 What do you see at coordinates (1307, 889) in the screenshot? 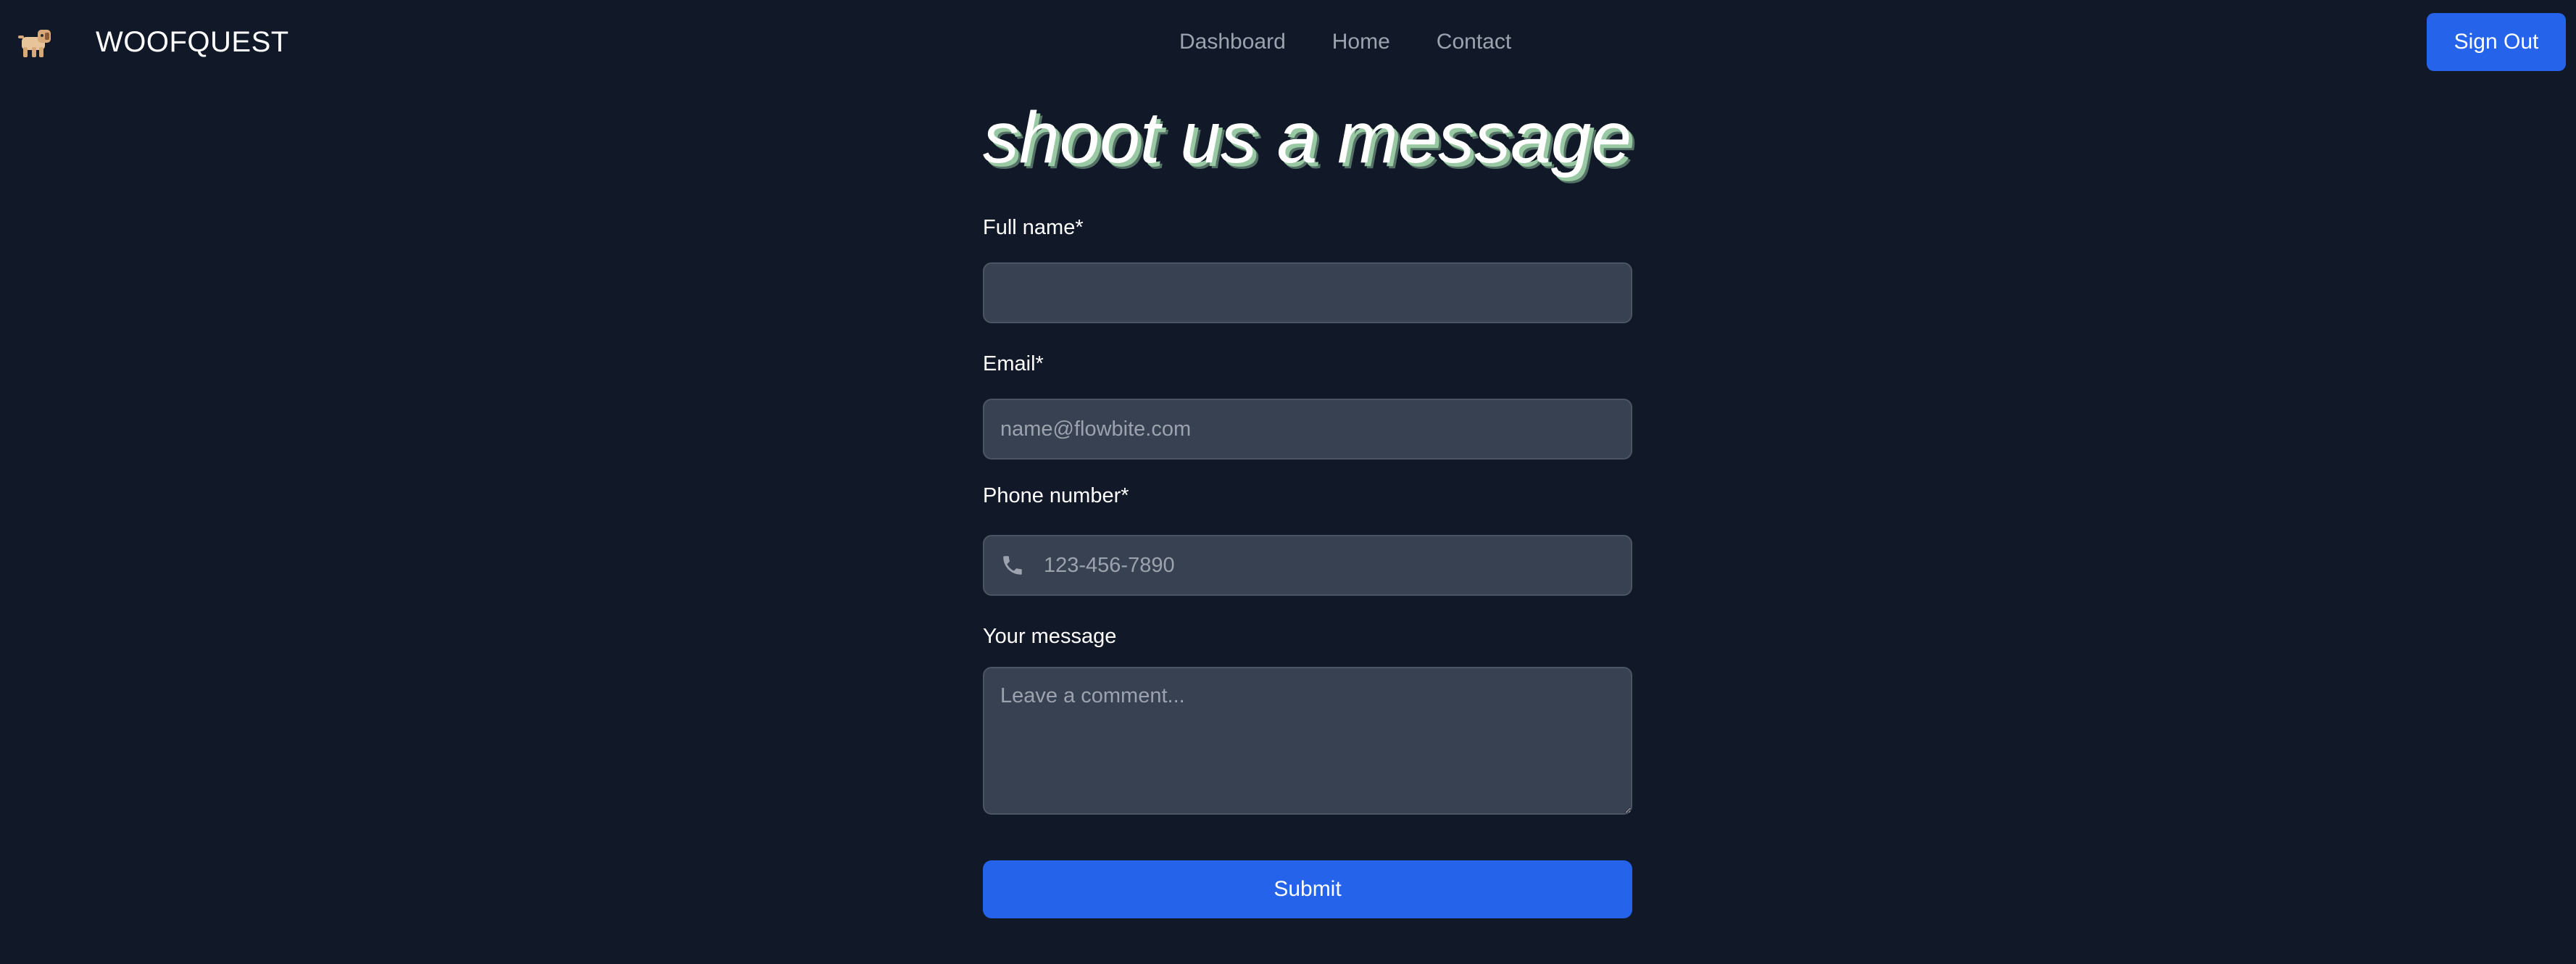
I see `submit-button: Submit` at bounding box center [1307, 889].